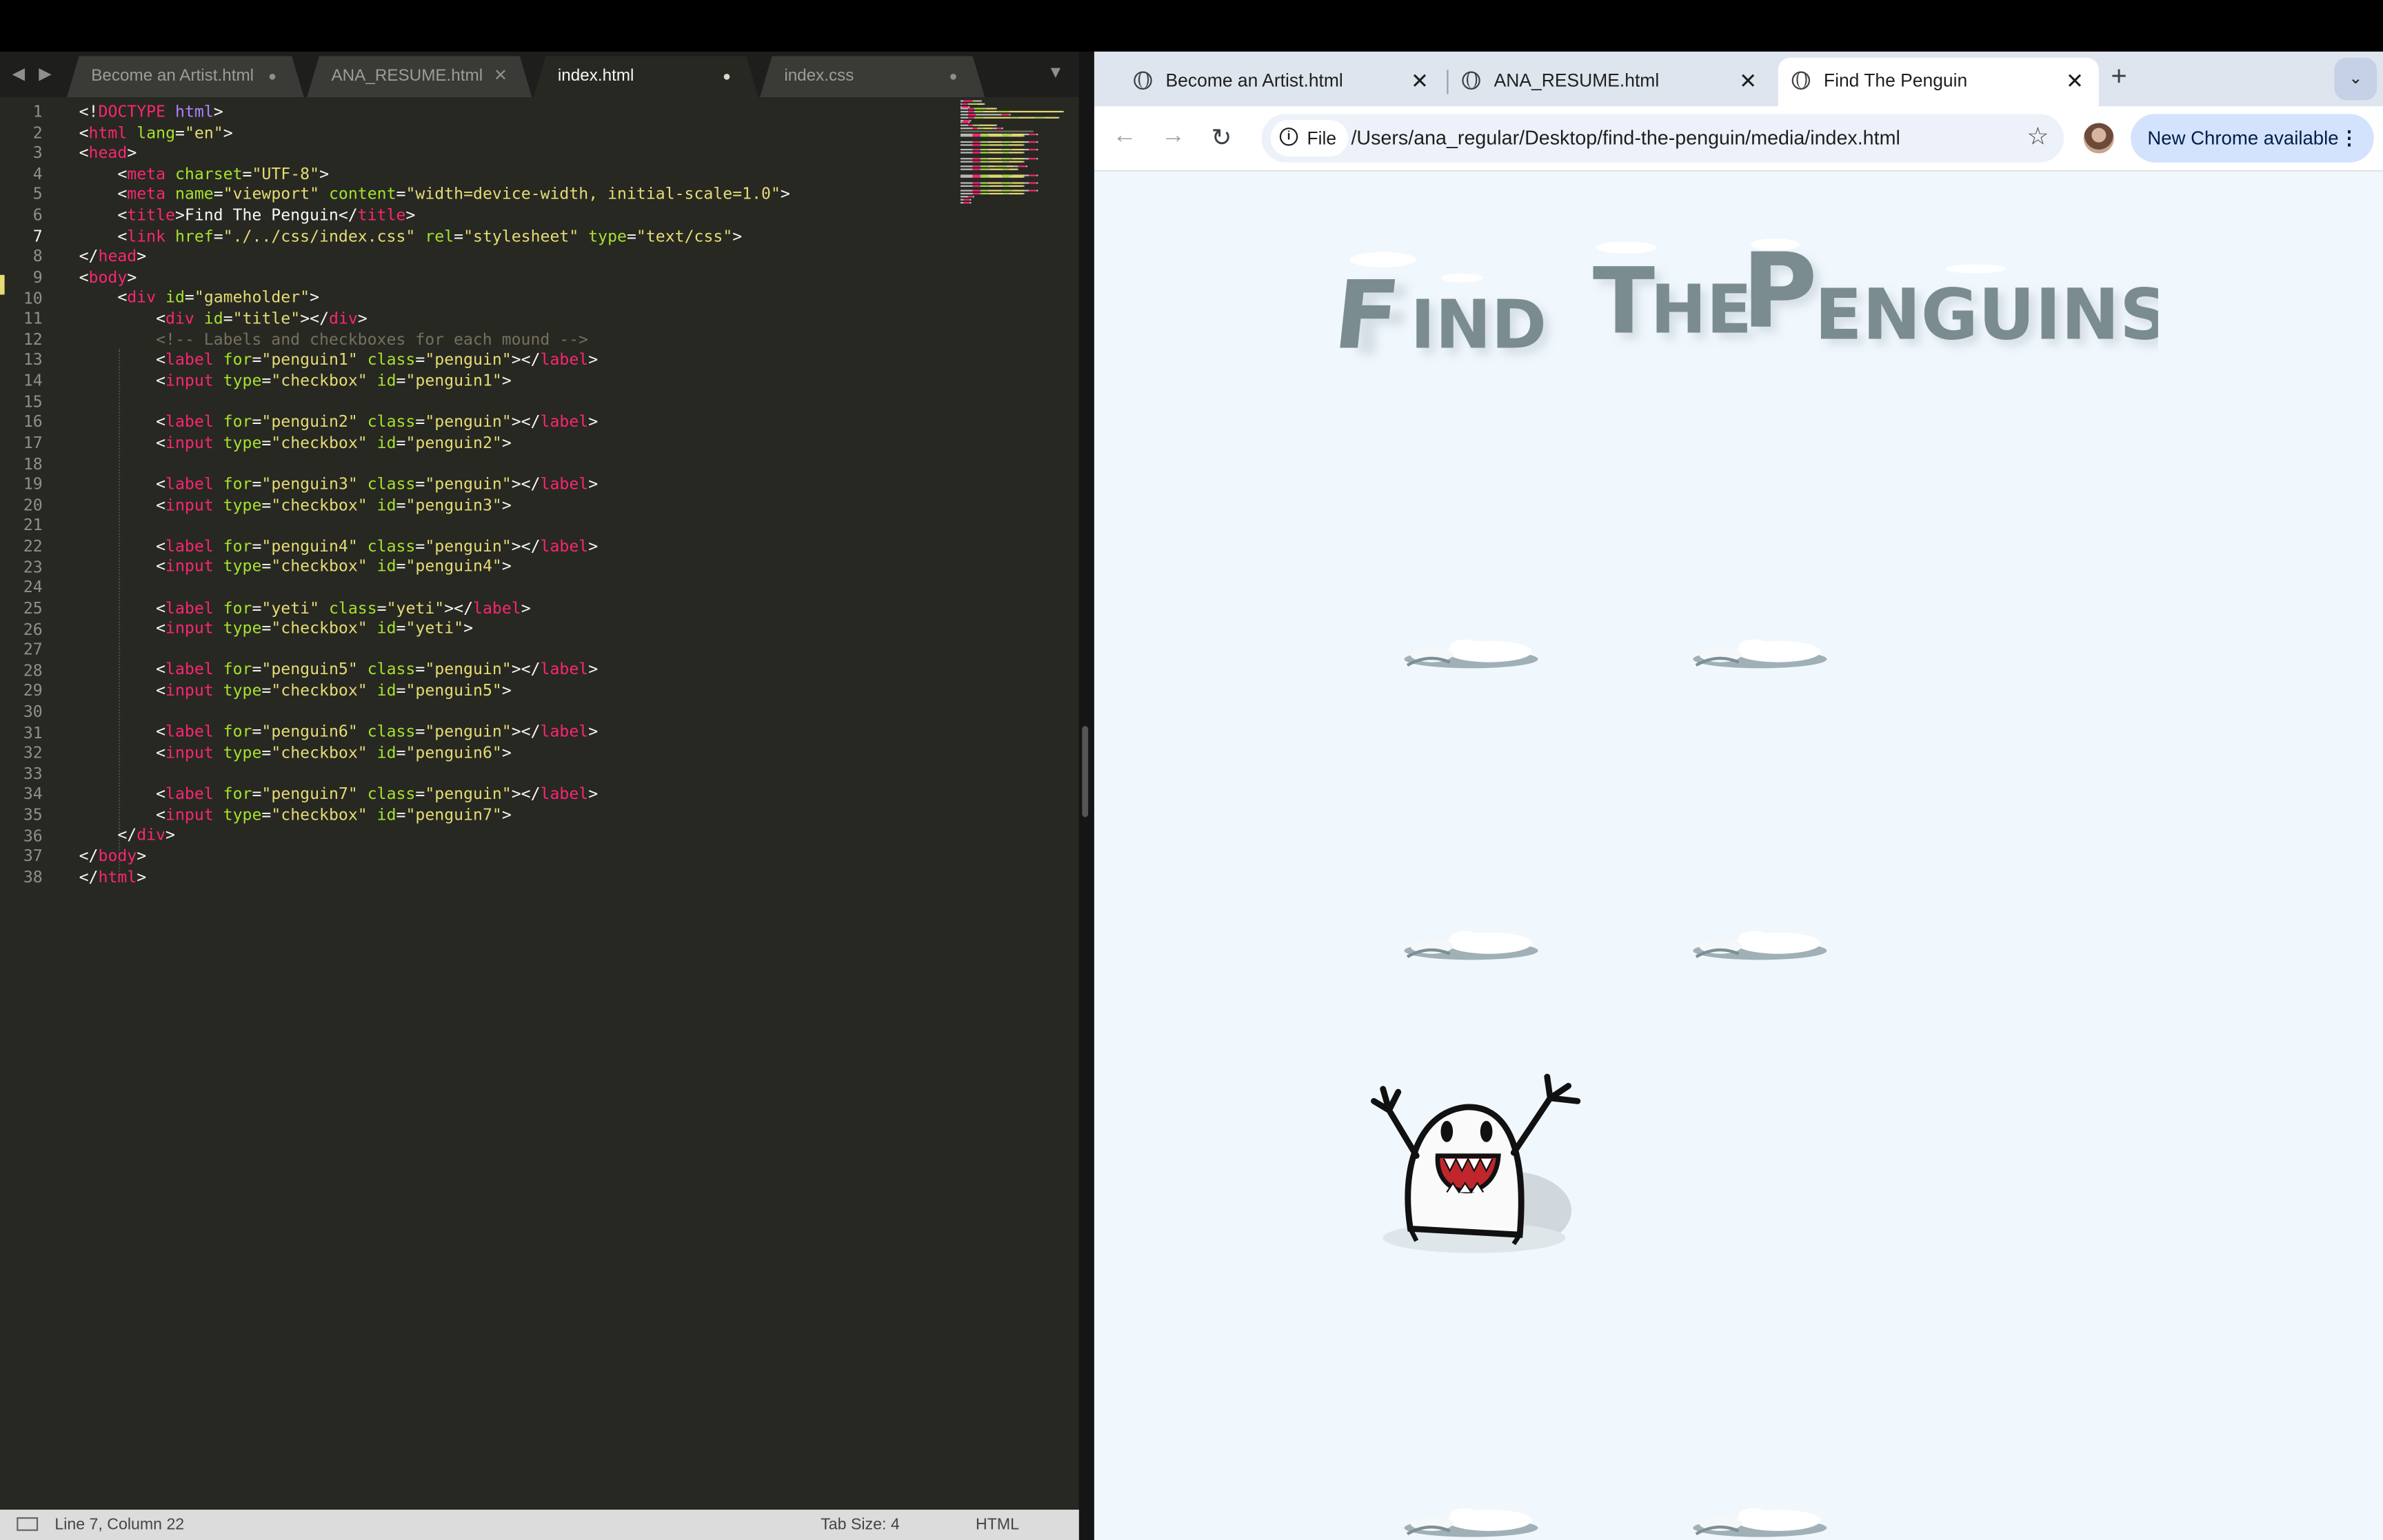 This screenshot has height=1540, width=2383. Describe the element at coordinates (119, 1525) in the screenshot. I see `cursor-position: Line 7, Column 22` at that location.